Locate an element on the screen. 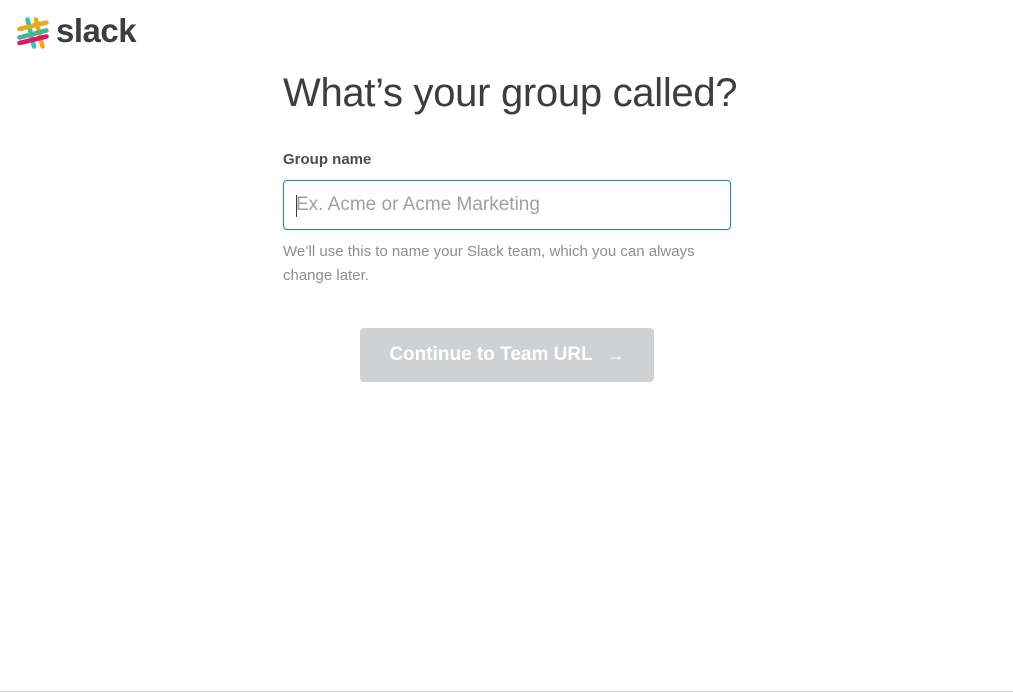 This screenshot has height=692, width=1013. group-name-field is located at coordinates (507, 205).